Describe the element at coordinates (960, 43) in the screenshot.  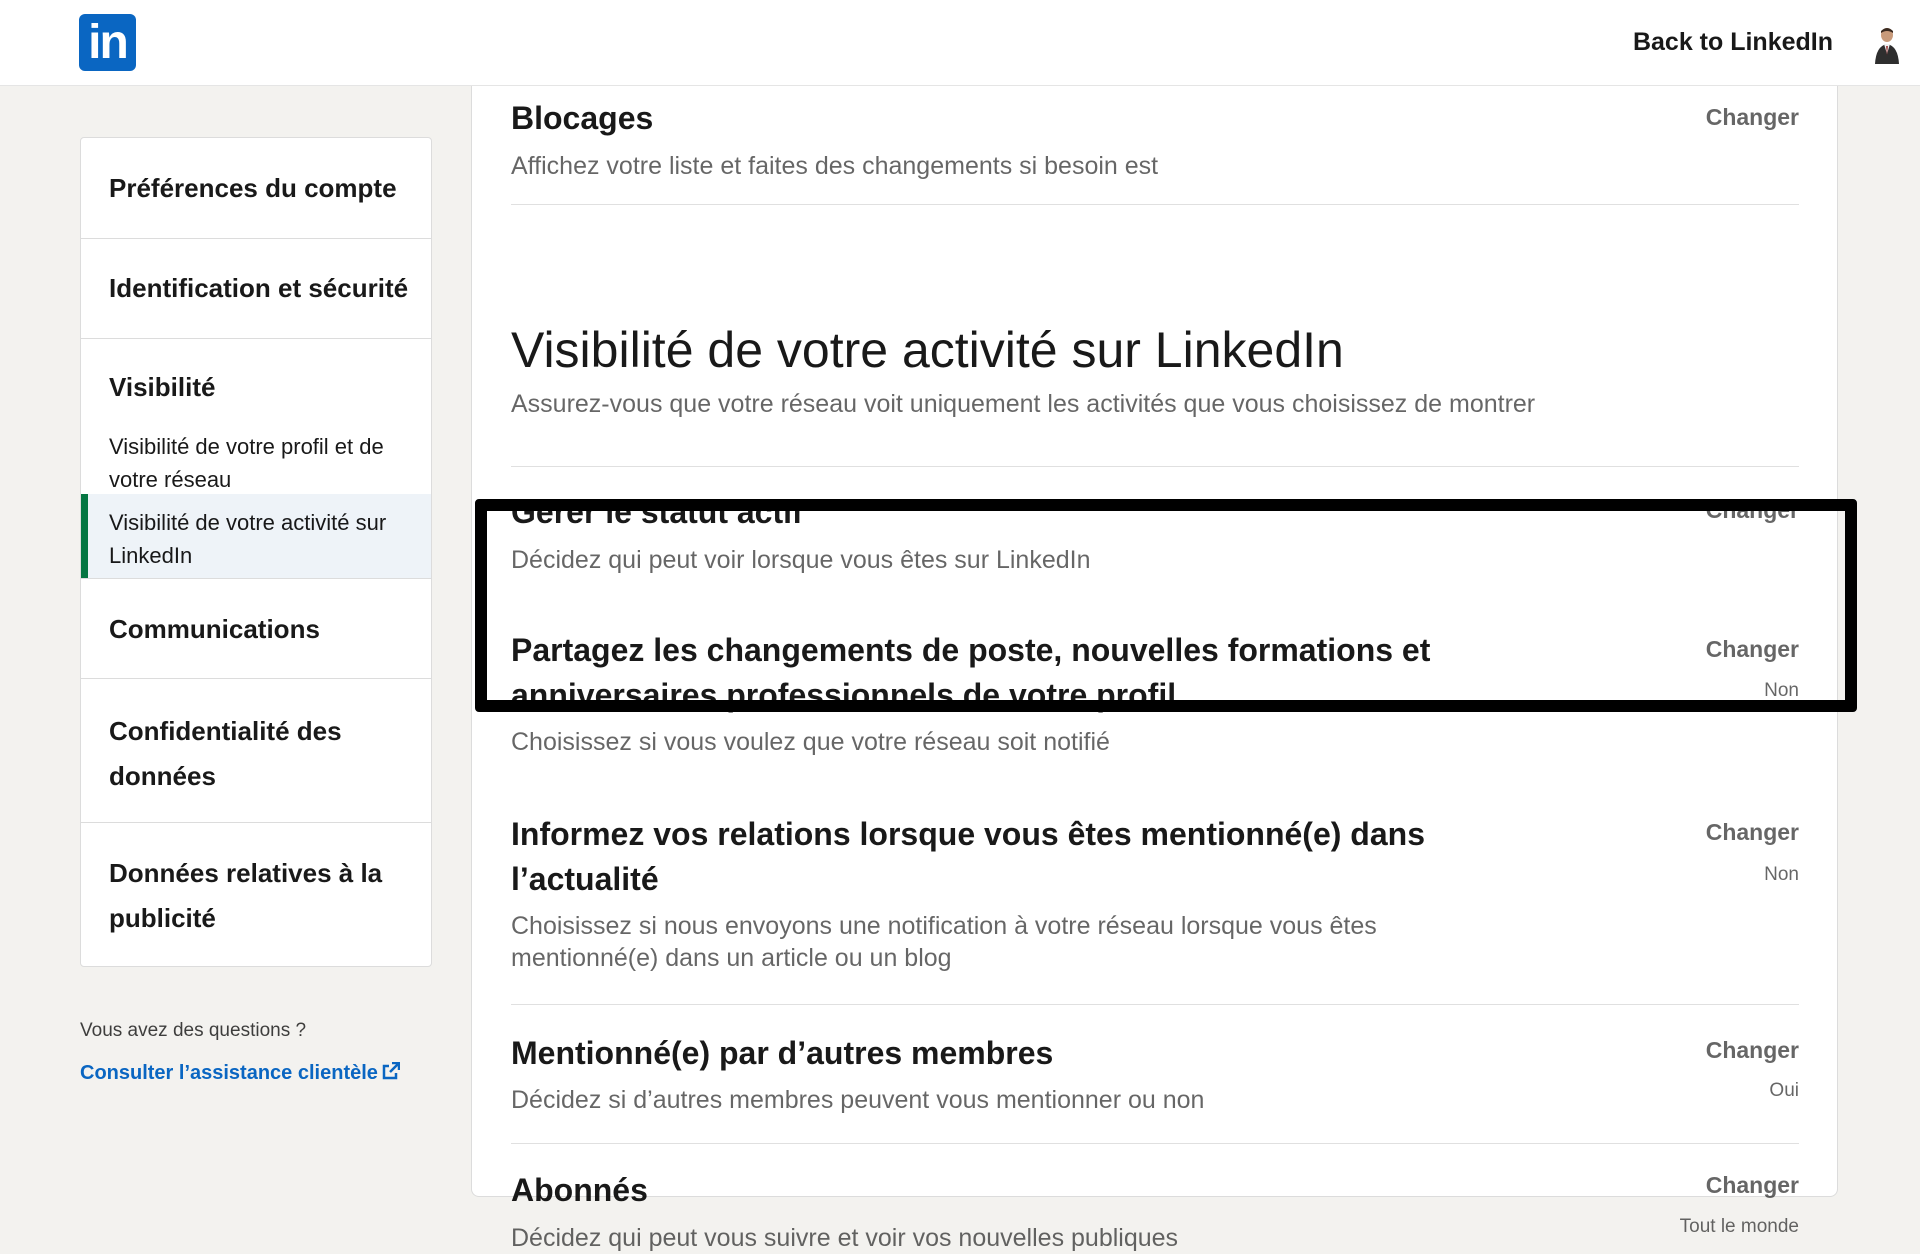
I see `top-bar: in Back to LinkedIn` at that location.